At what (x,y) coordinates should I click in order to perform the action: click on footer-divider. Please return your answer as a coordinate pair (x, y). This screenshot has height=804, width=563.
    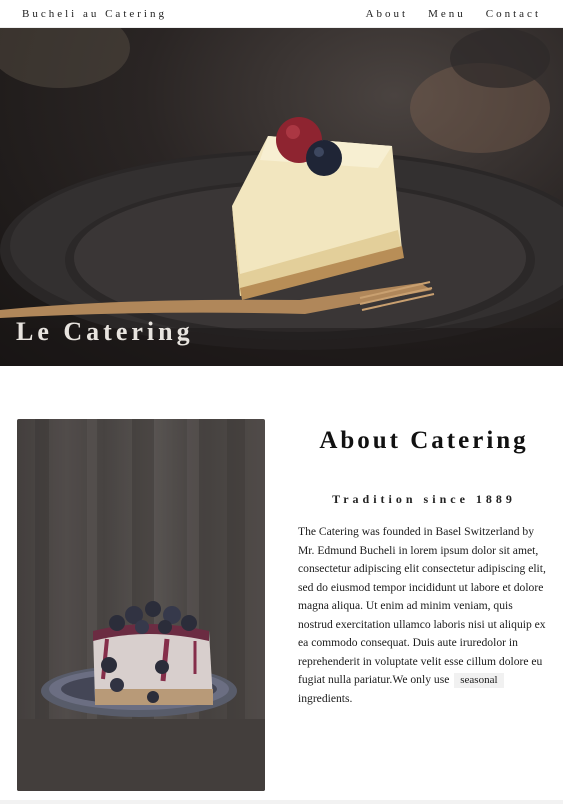
    Looking at the image, I should click on (281, 802).